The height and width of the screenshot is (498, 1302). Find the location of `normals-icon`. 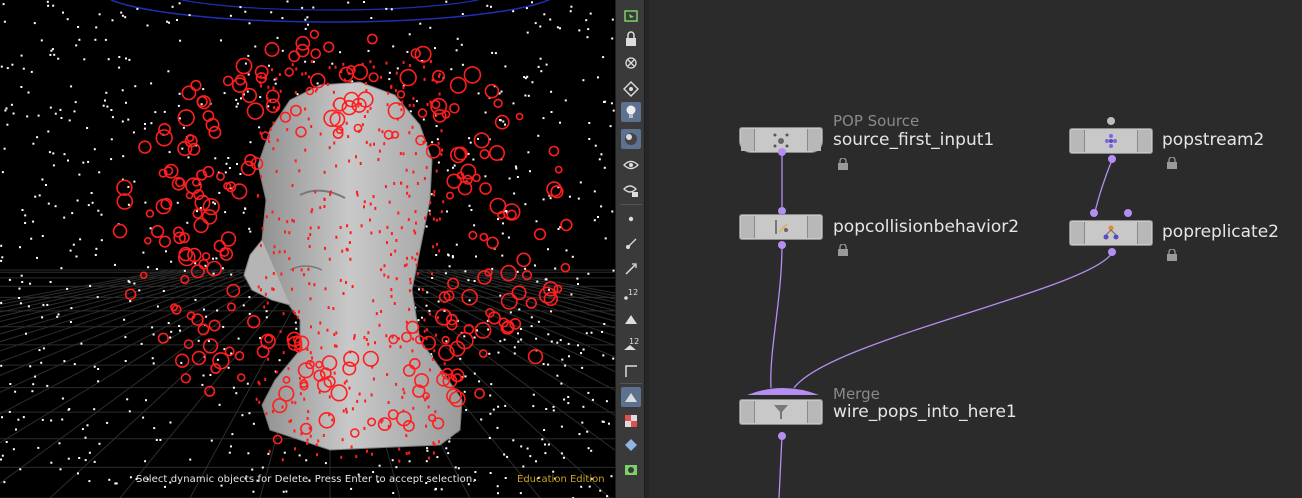

normals-icon is located at coordinates (631, 244).